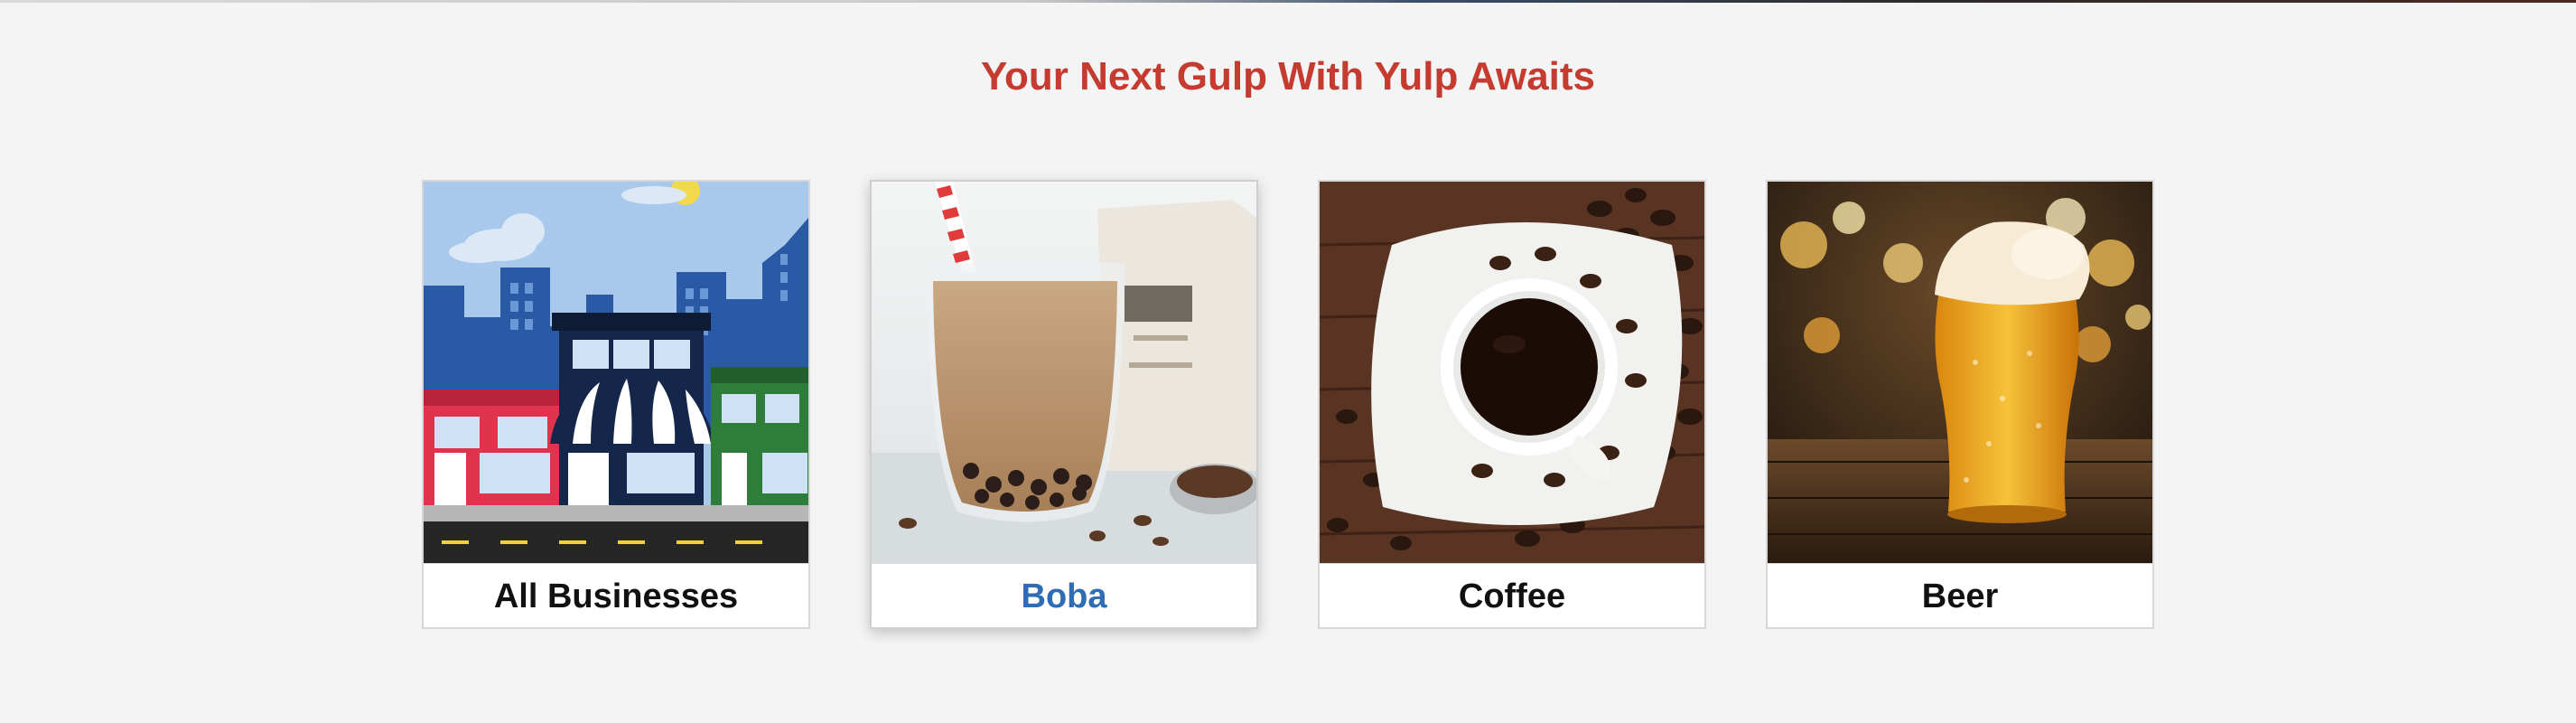 The image size is (2576, 723). What do you see at coordinates (1960, 595) in the screenshot?
I see `category-label: Beer` at bounding box center [1960, 595].